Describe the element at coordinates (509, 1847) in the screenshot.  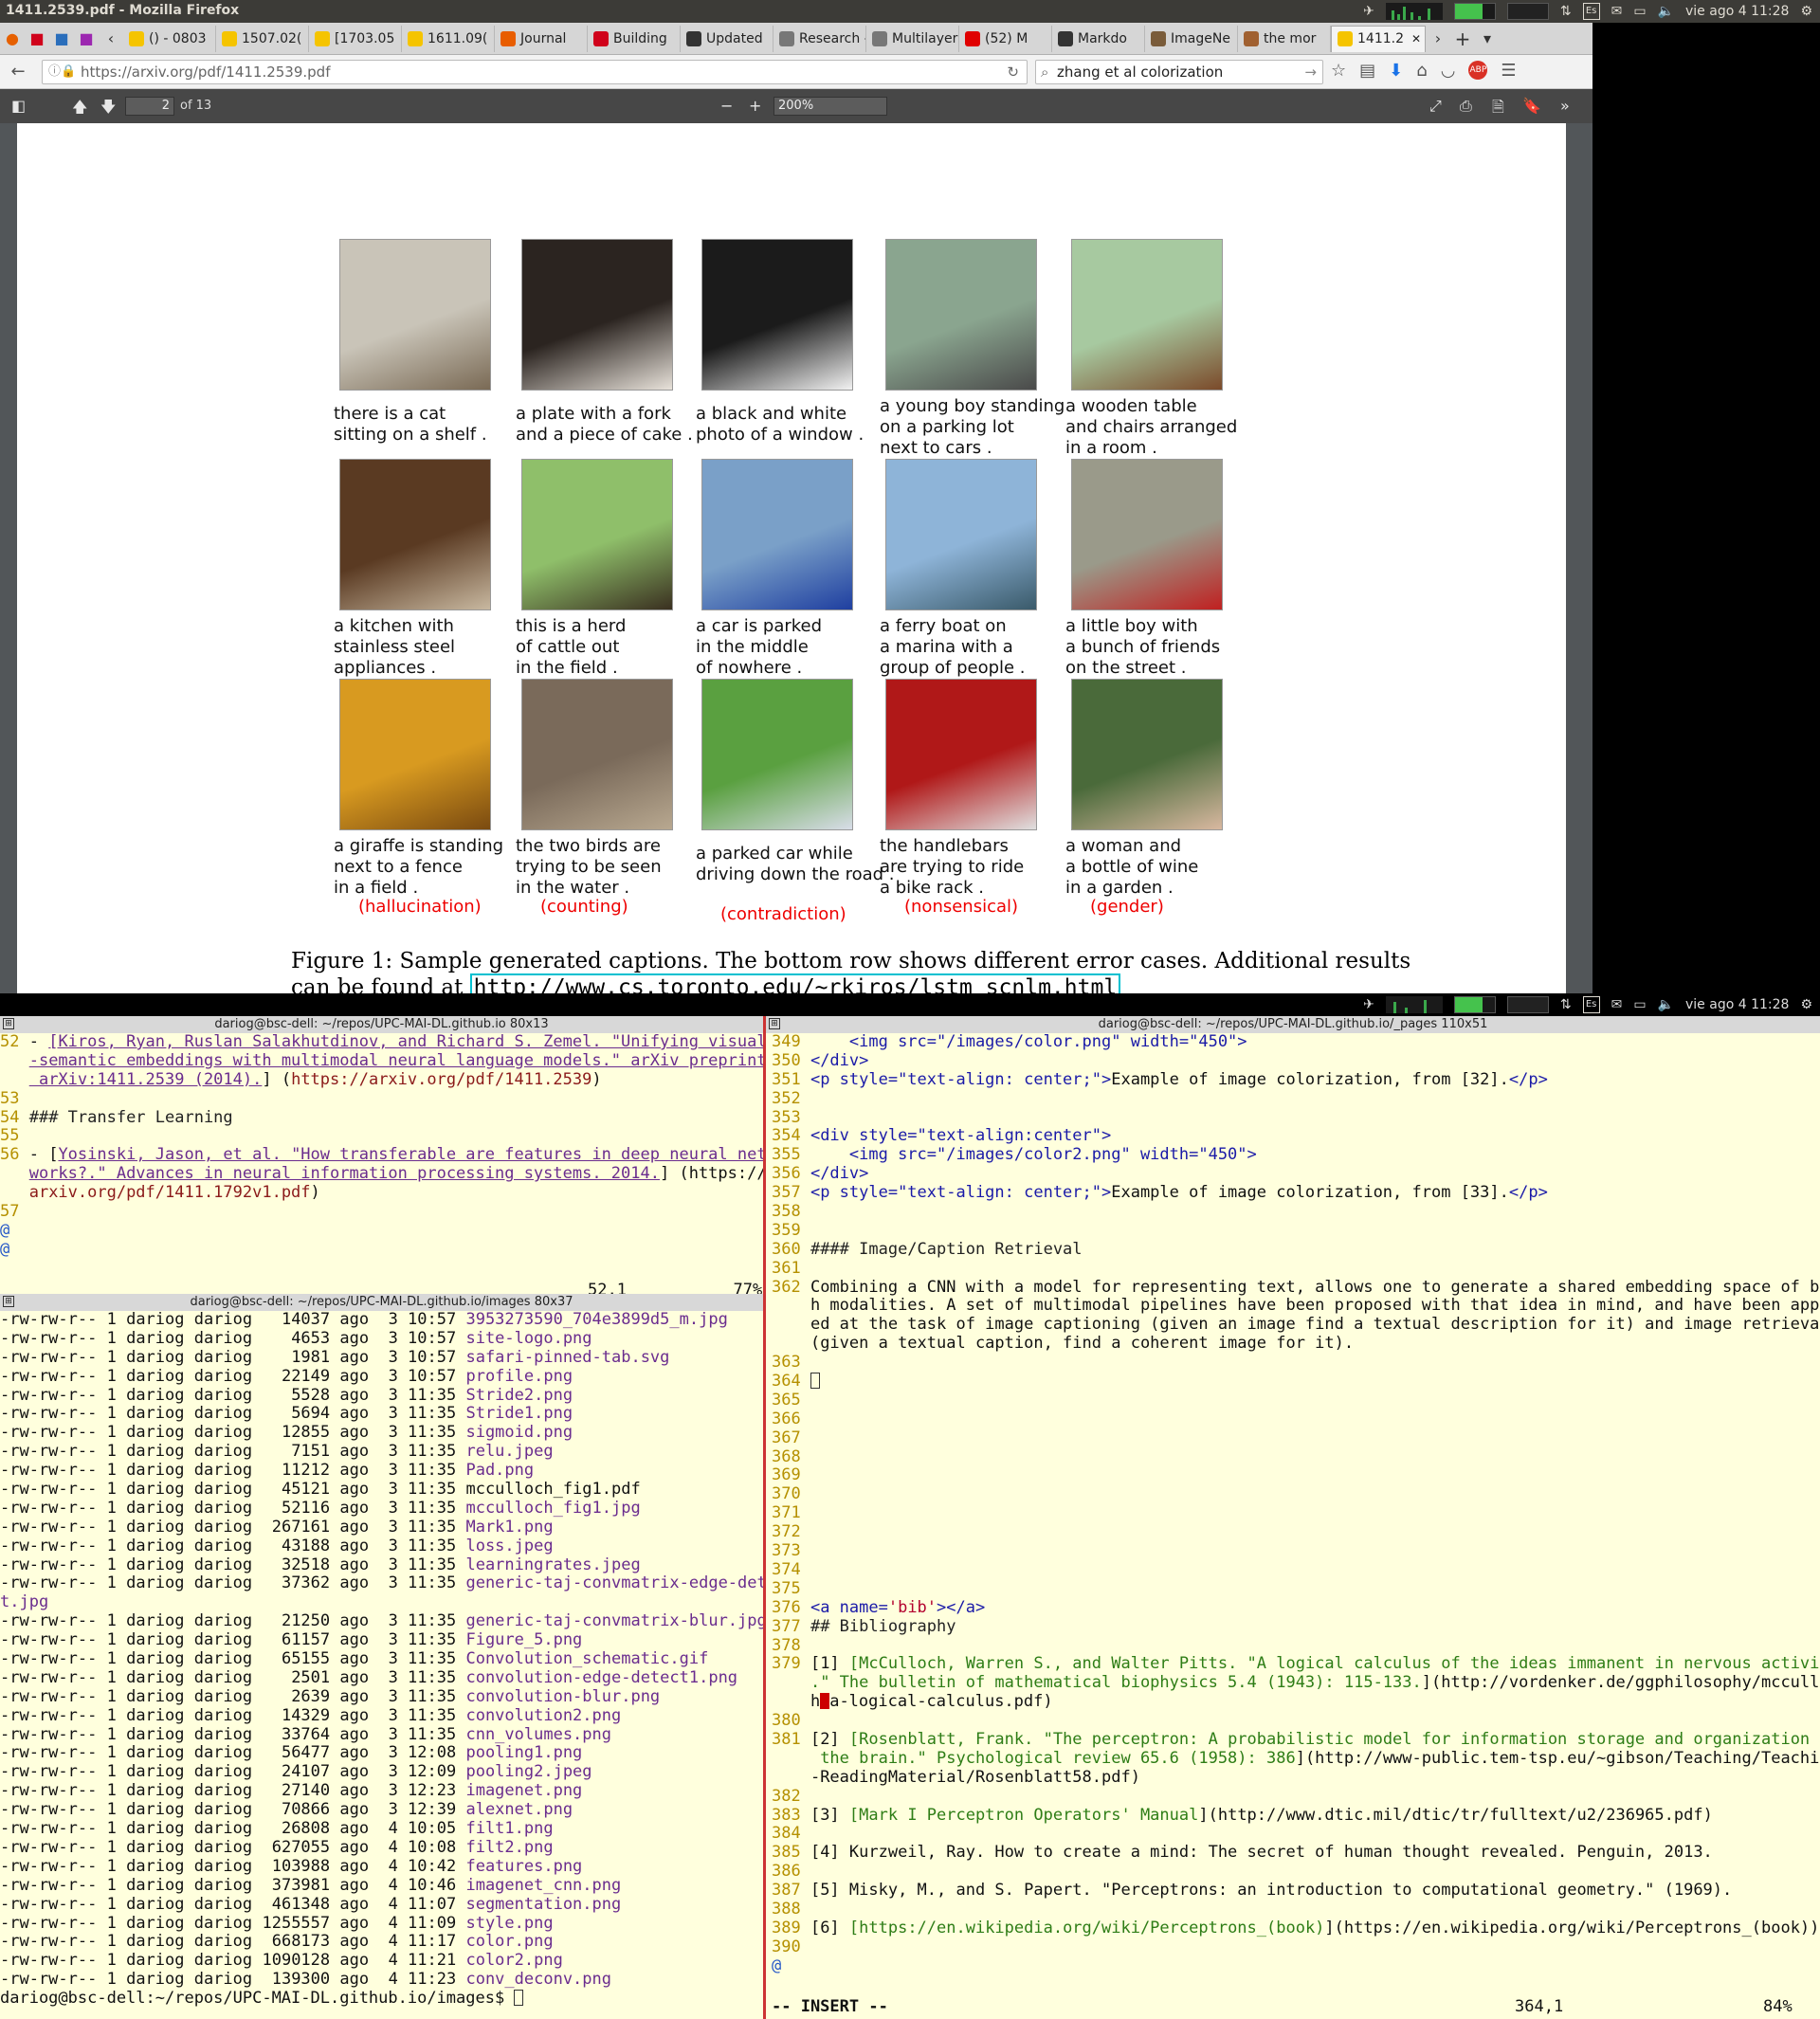
I see `file-name: filt2.png` at that location.